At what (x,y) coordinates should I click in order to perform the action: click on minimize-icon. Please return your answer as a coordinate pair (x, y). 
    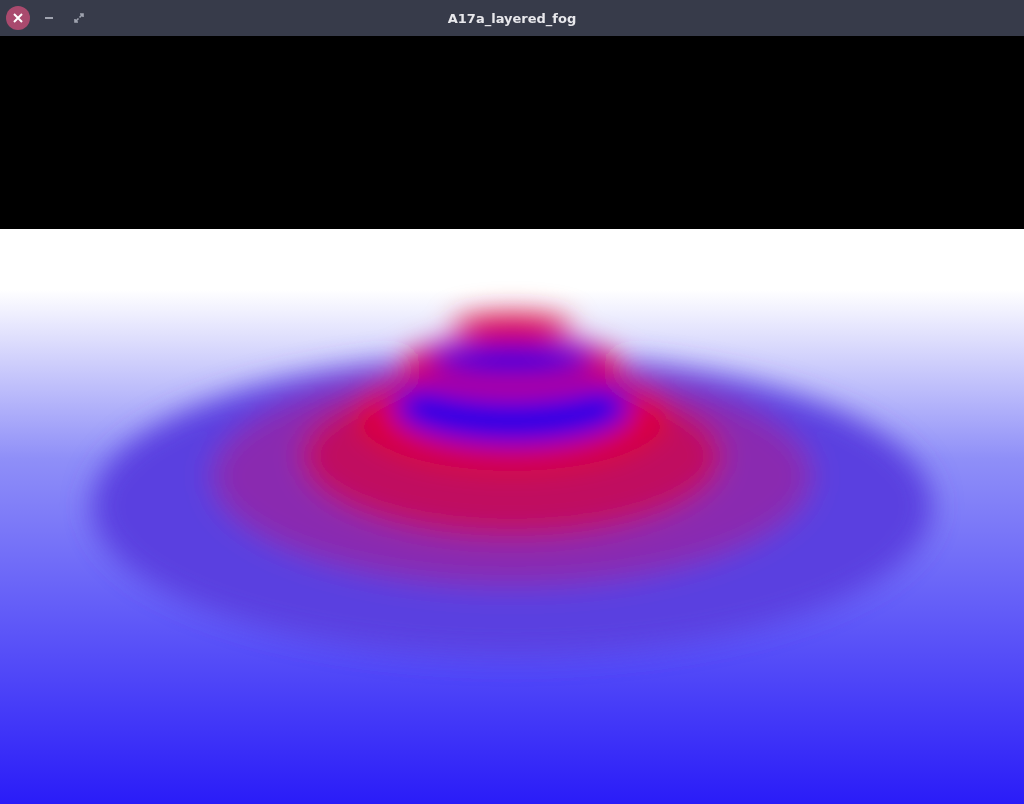
    Looking at the image, I should click on (49, 18).